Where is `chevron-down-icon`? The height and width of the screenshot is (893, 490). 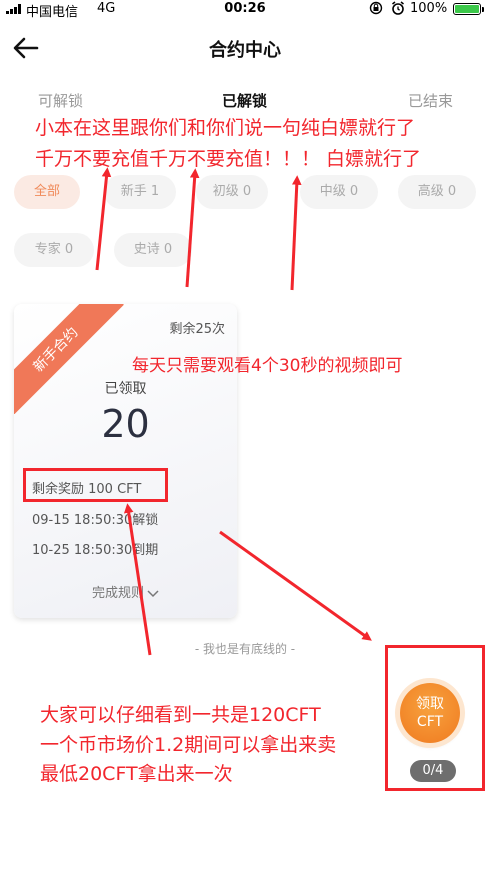
chevron-down-icon is located at coordinates (153, 593).